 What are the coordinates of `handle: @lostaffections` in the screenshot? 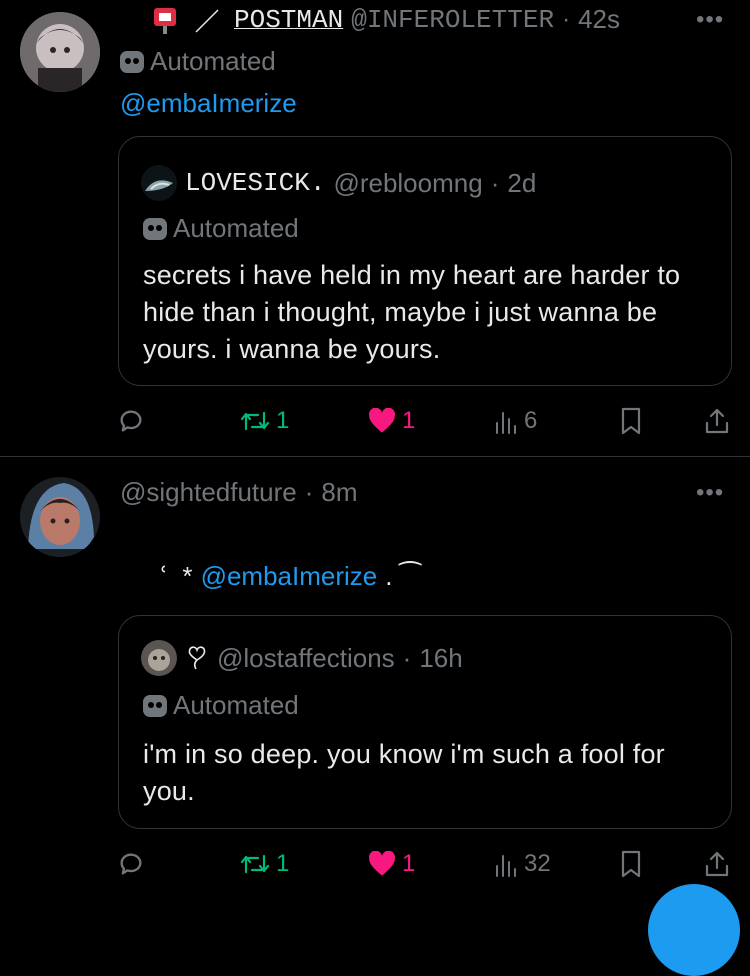 It's located at (306, 658).